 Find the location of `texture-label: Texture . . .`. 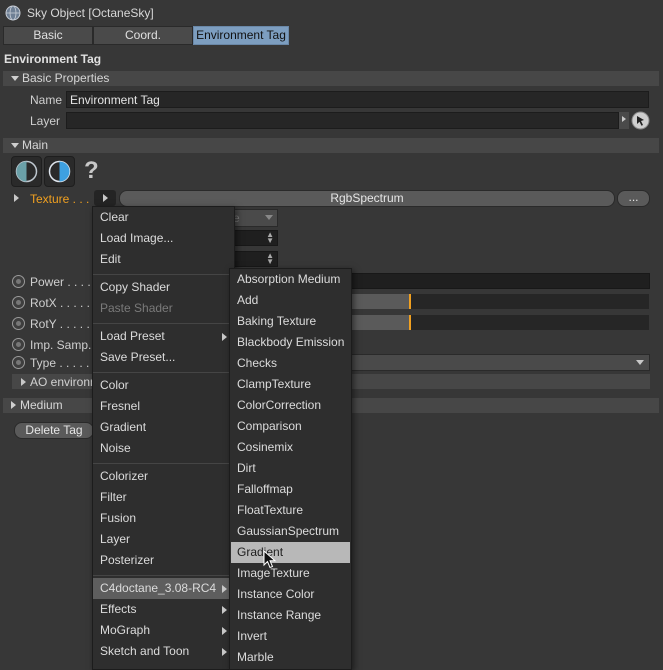

texture-label: Texture . . . is located at coordinates (60, 199).